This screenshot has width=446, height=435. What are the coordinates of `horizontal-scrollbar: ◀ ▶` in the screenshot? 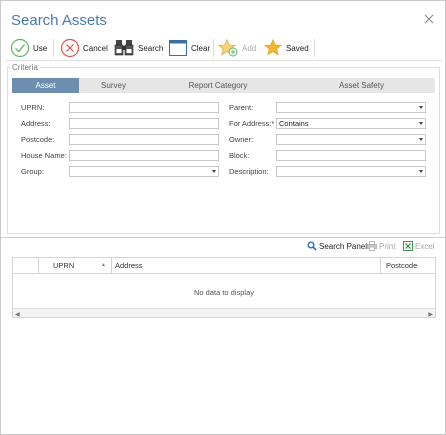 It's located at (224, 313).